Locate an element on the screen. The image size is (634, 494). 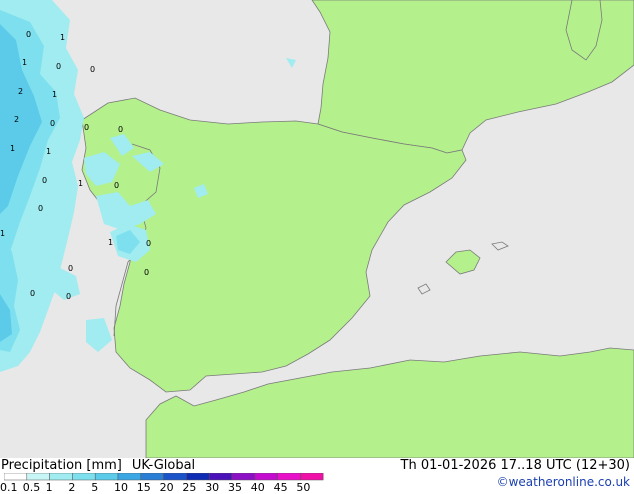
valid-time: Th 01-01-2026 17..18 UTC (12+30) is located at coordinates (515, 465).